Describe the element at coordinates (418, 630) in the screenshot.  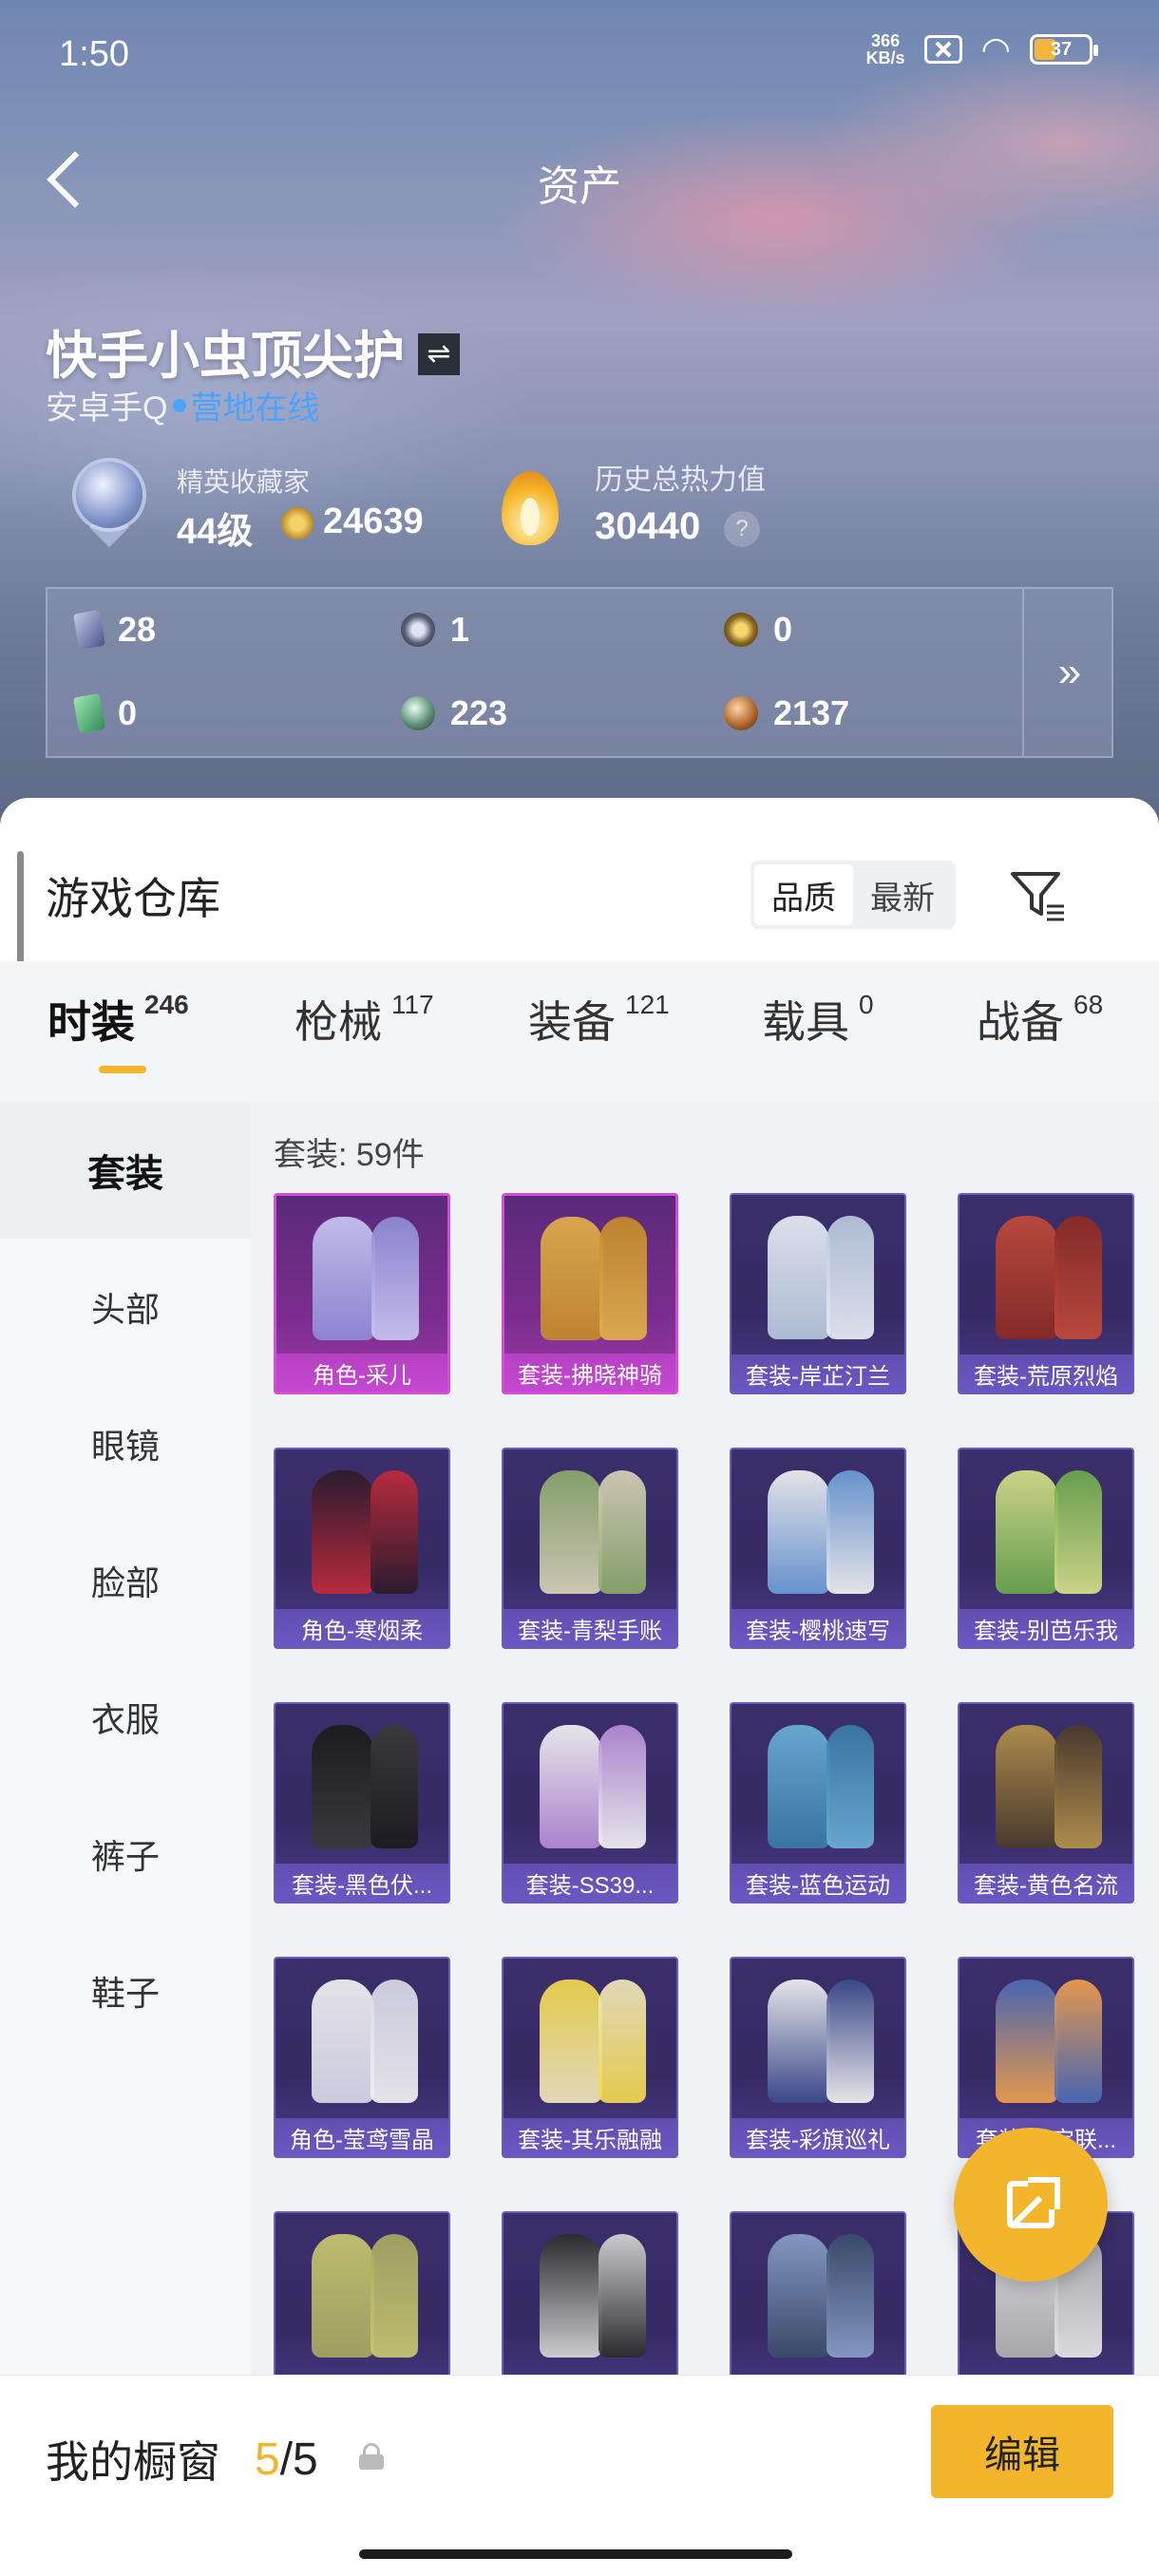
I see `silver-coin-icon` at that location.